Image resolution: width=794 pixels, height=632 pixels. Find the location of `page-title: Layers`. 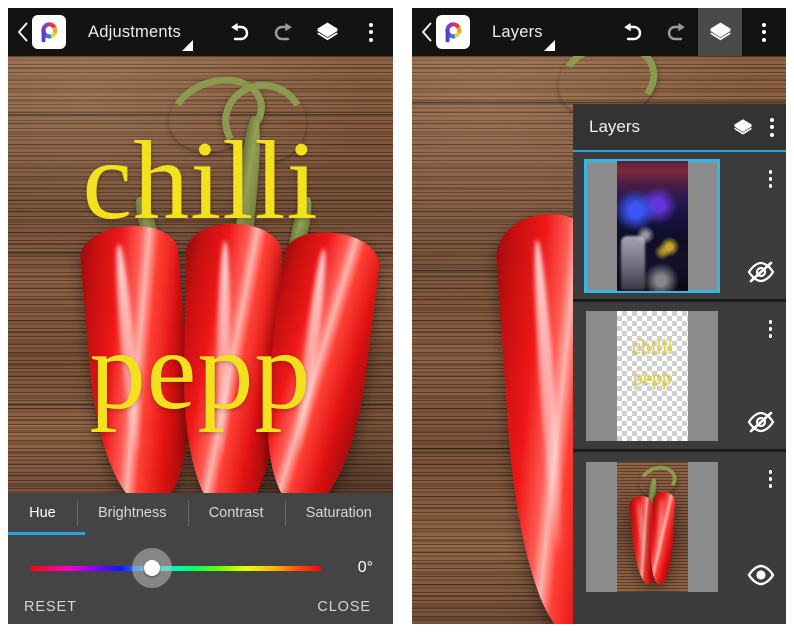

page-title: Layers is located at coordinates (523, 36).